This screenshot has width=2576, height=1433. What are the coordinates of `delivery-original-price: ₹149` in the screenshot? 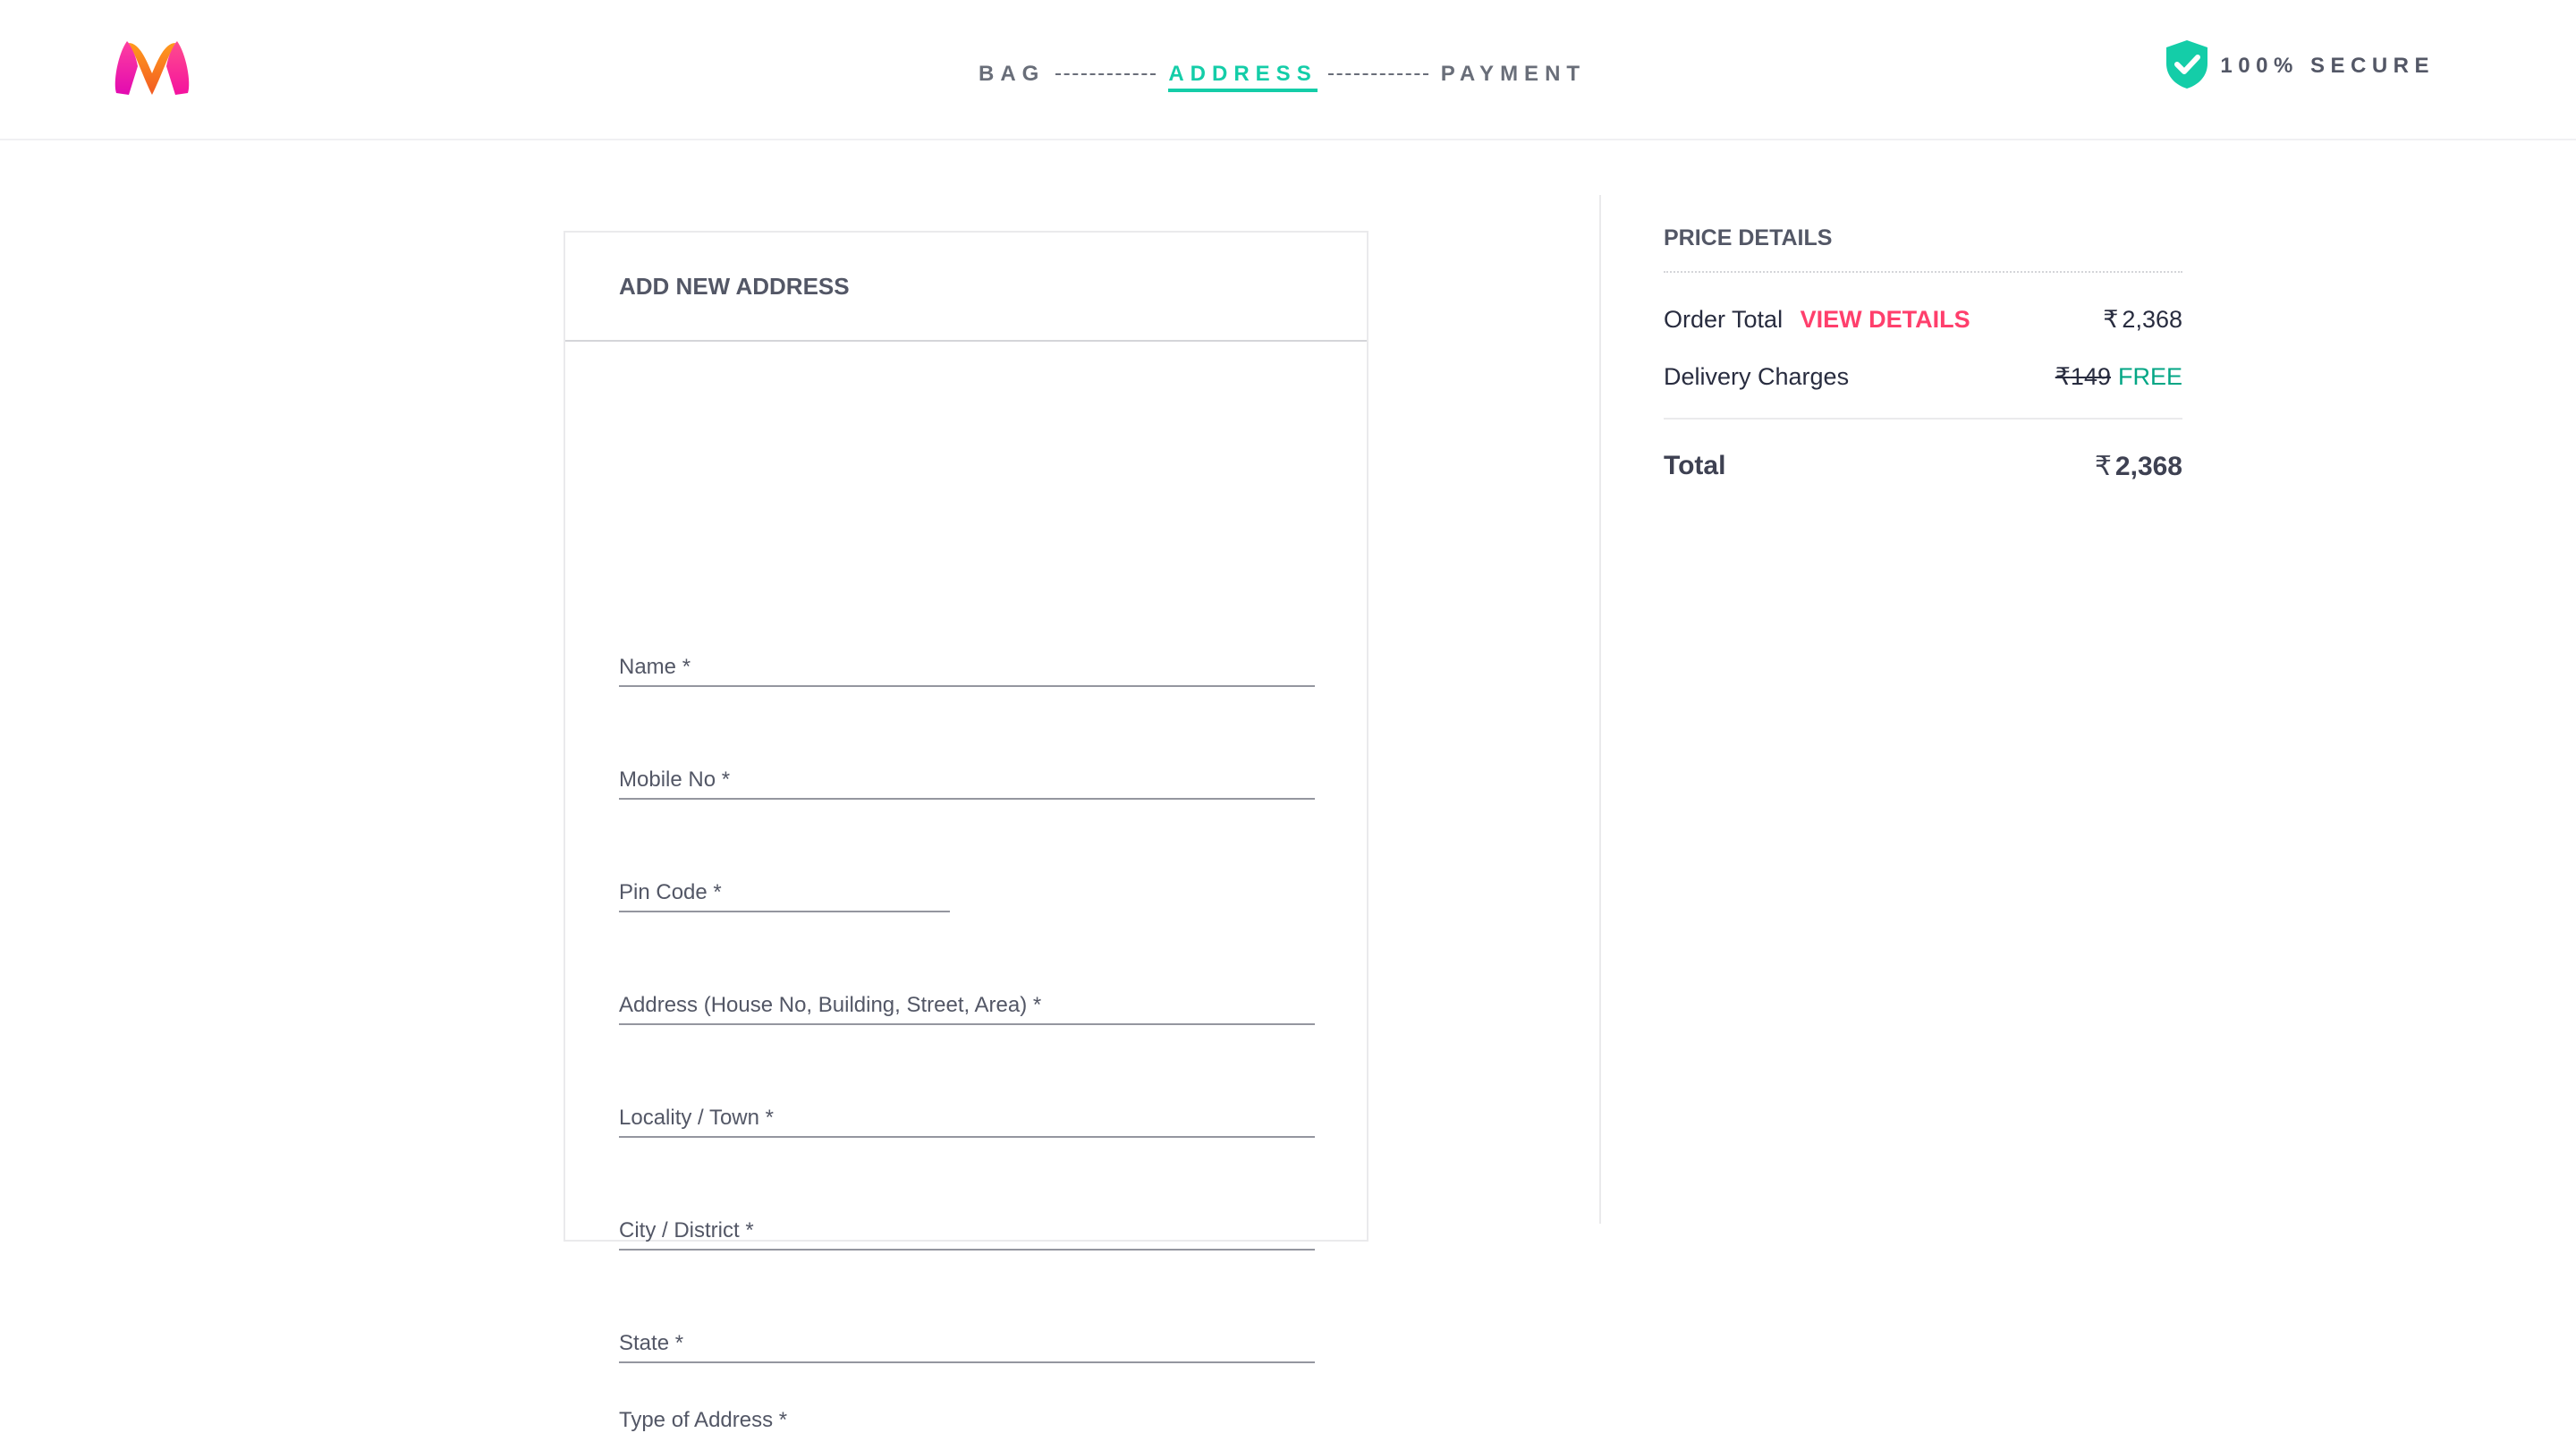 It's located at (2083, 376).